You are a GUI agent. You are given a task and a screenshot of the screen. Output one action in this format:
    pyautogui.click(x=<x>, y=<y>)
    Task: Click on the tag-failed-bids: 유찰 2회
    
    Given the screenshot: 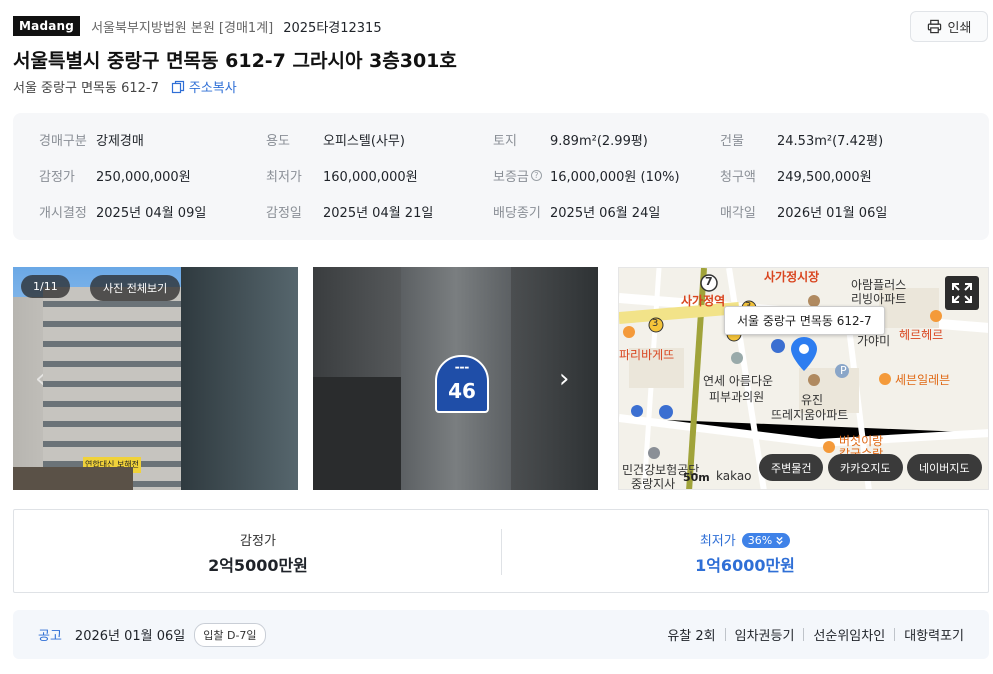 What is the action you would take?
    pyautogui.click(x=691, y=636)
    